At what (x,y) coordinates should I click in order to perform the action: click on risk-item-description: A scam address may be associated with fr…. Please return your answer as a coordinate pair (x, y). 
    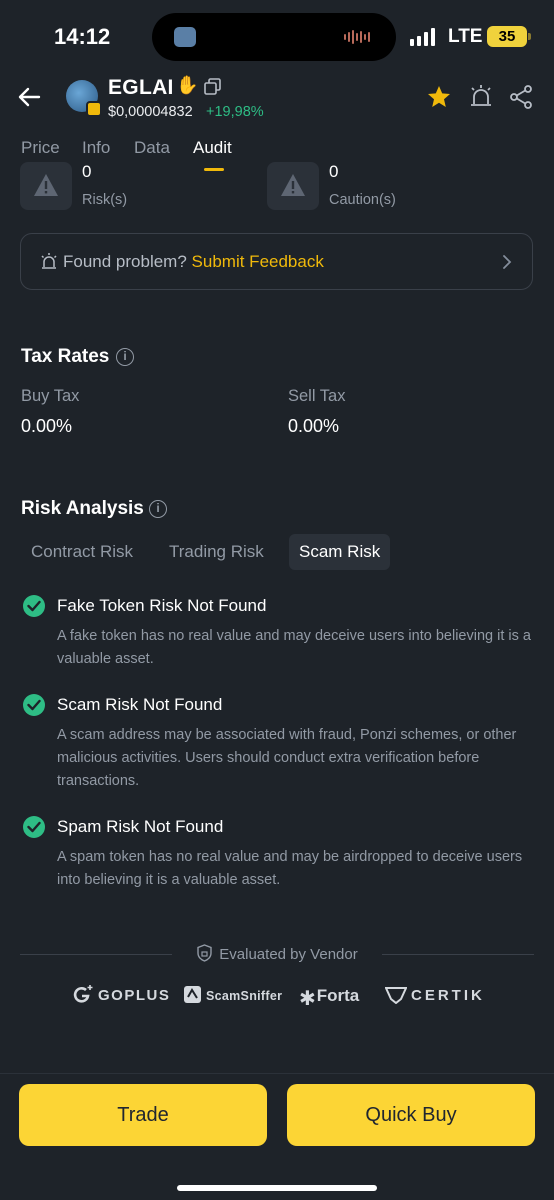
    Looking at the image, I should click on (287, 758).